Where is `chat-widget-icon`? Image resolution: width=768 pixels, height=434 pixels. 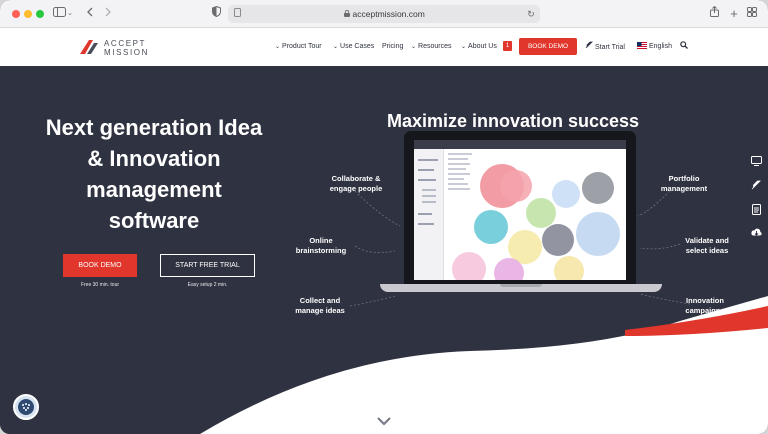
chat-widget-icon is located at coordinates (26, 407).